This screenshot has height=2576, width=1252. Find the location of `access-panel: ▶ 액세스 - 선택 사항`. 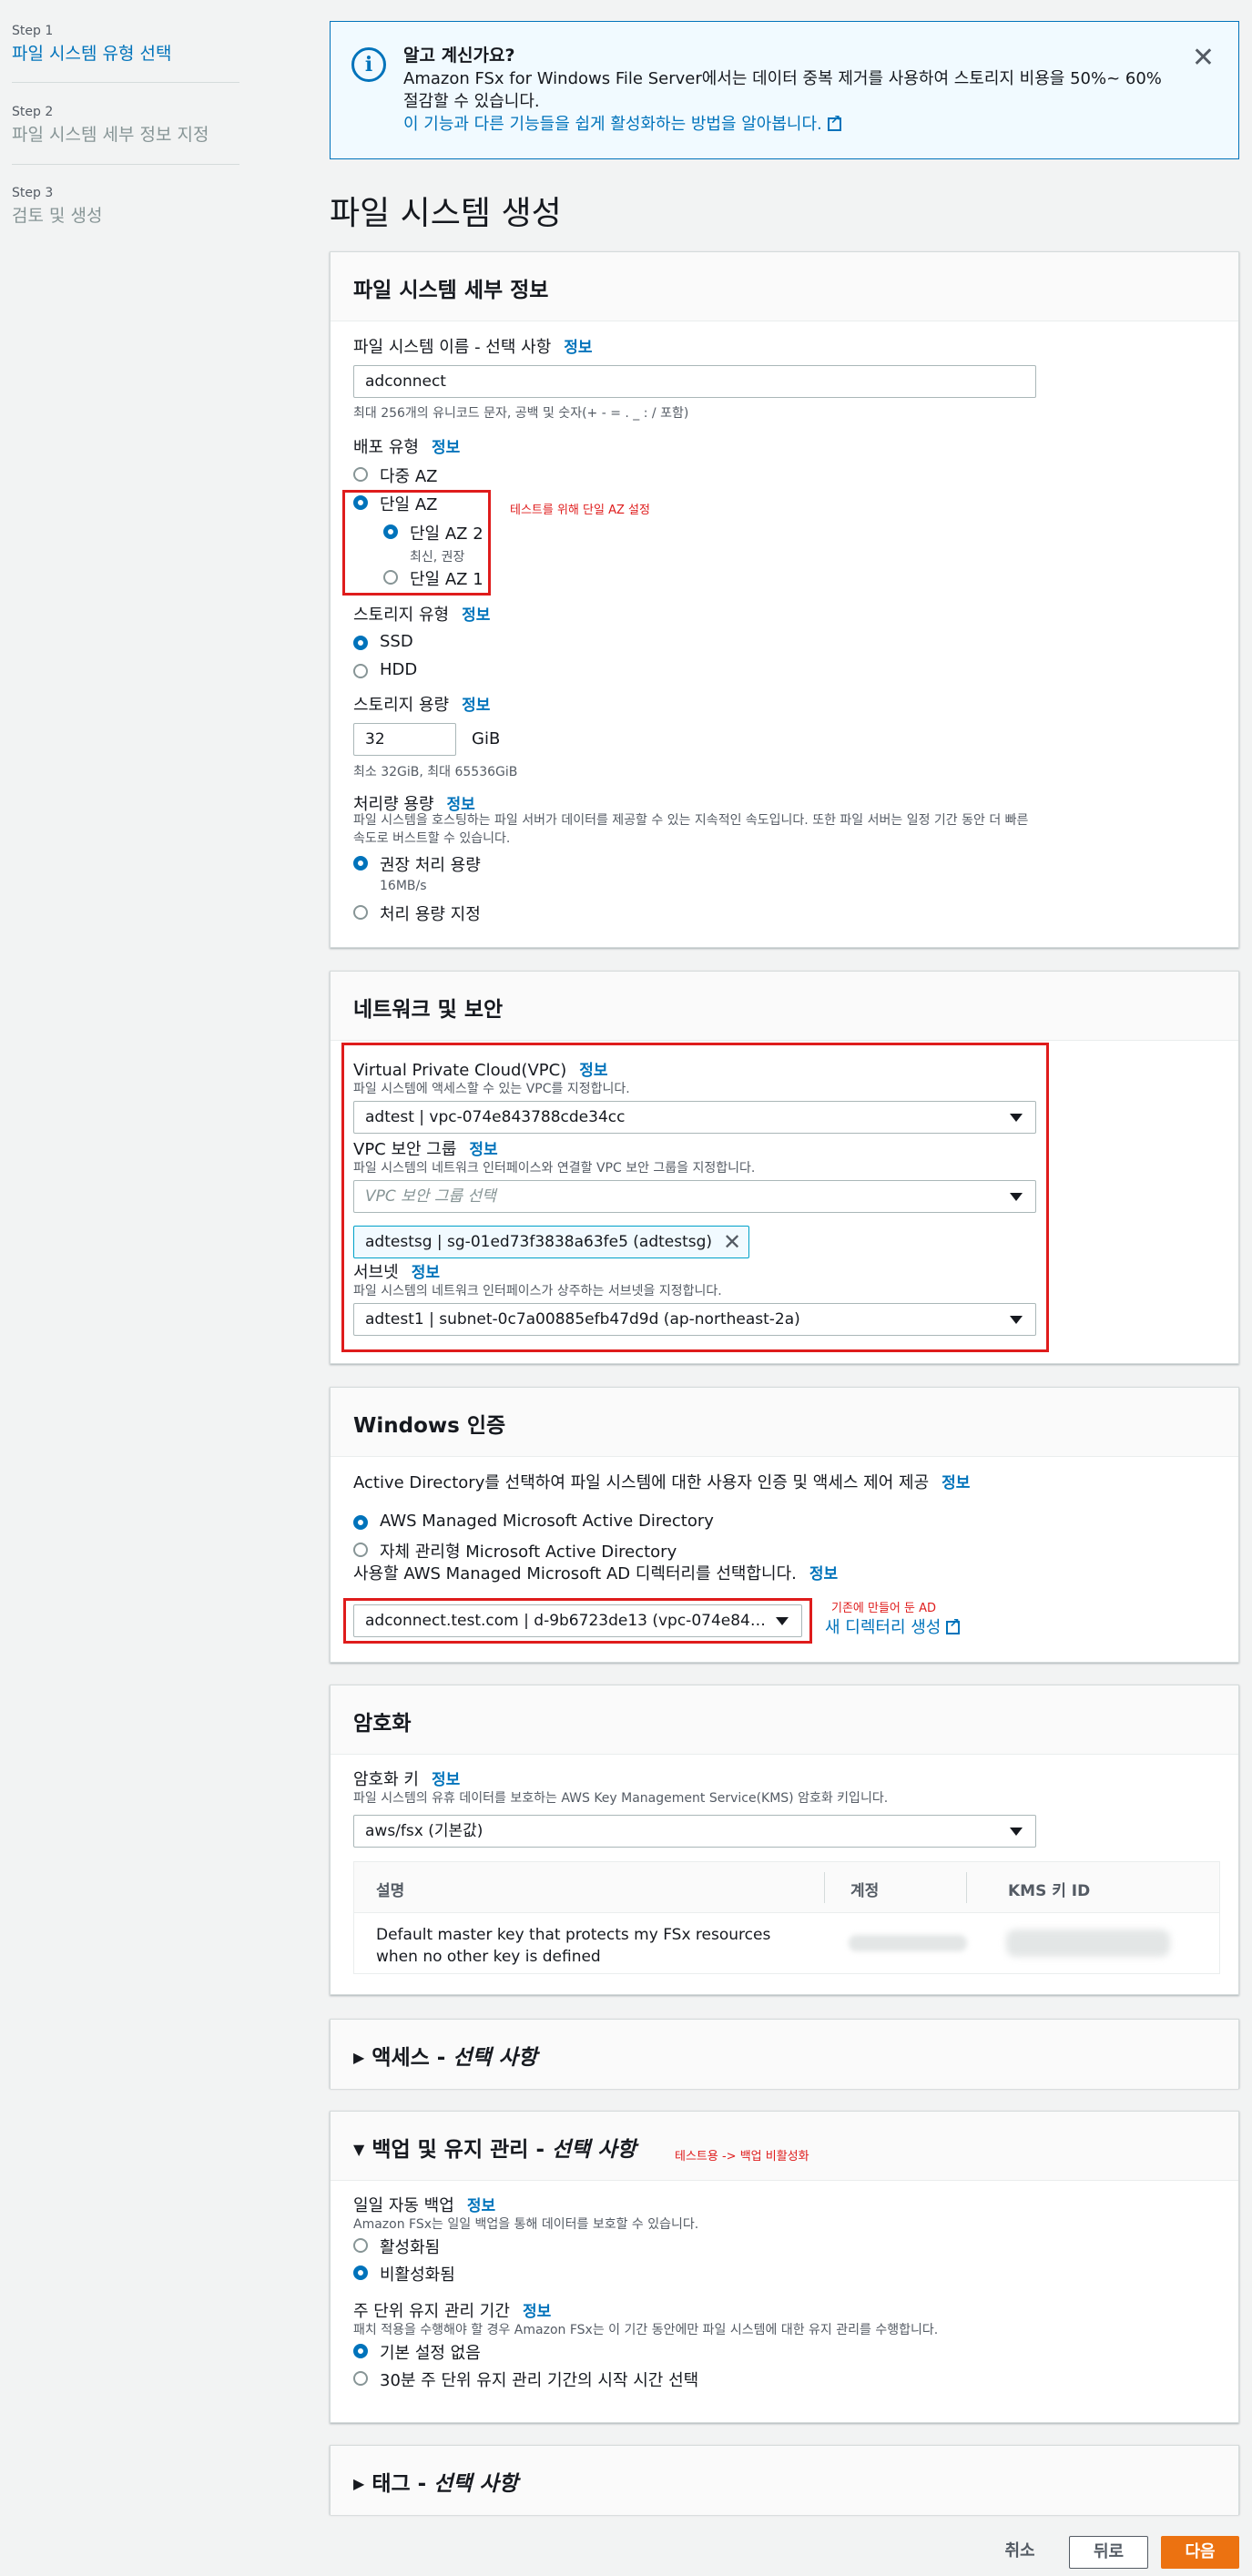

access-panel: ▶ 액세스 - 선택 사항 is located at coordinates (784, 2054).